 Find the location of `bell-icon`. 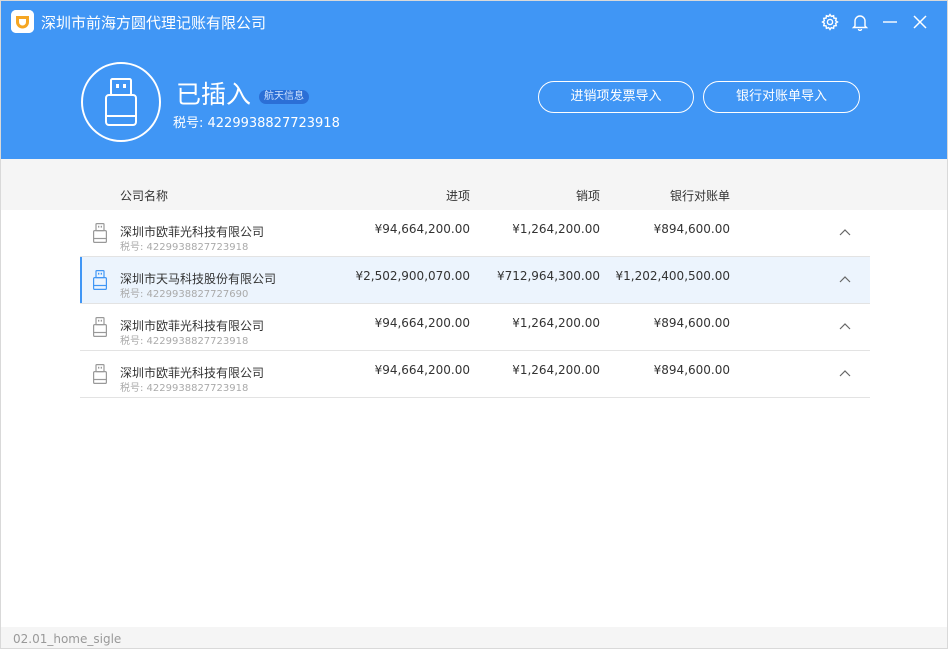

bell-icon is located at coordinates (859, 22).